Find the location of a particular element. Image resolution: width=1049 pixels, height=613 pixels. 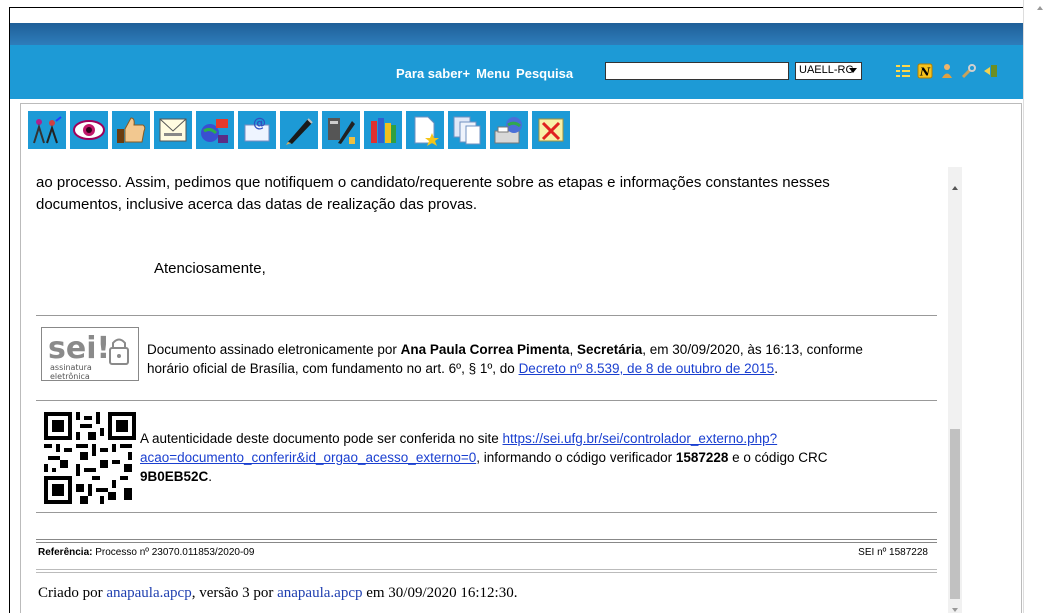

authenticity-end: . is located at coordinates (210, 476).